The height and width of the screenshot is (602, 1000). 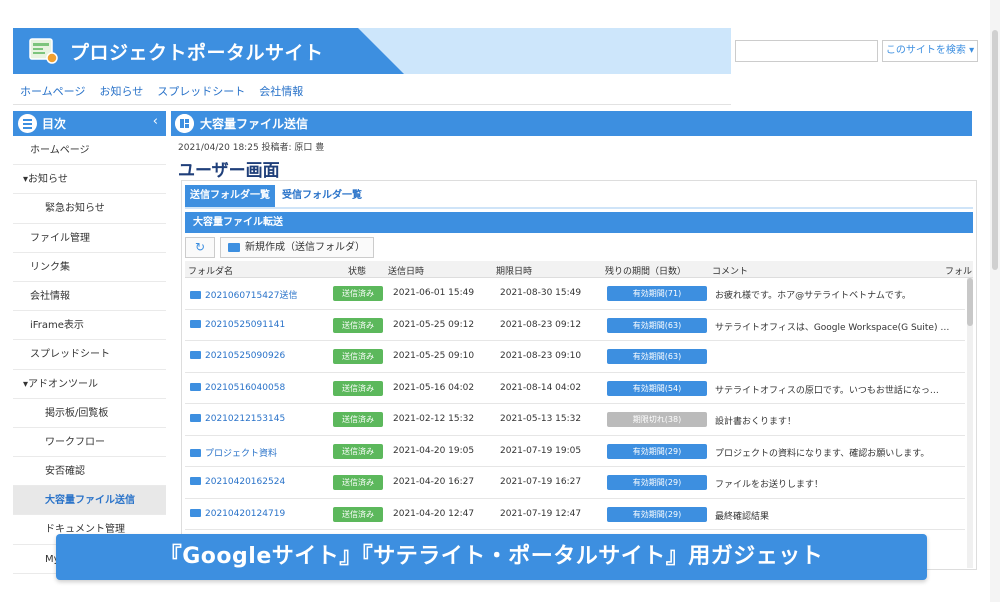 I want to click on sidebar-item: ▾お知らせ, so click(x=89, y=180).